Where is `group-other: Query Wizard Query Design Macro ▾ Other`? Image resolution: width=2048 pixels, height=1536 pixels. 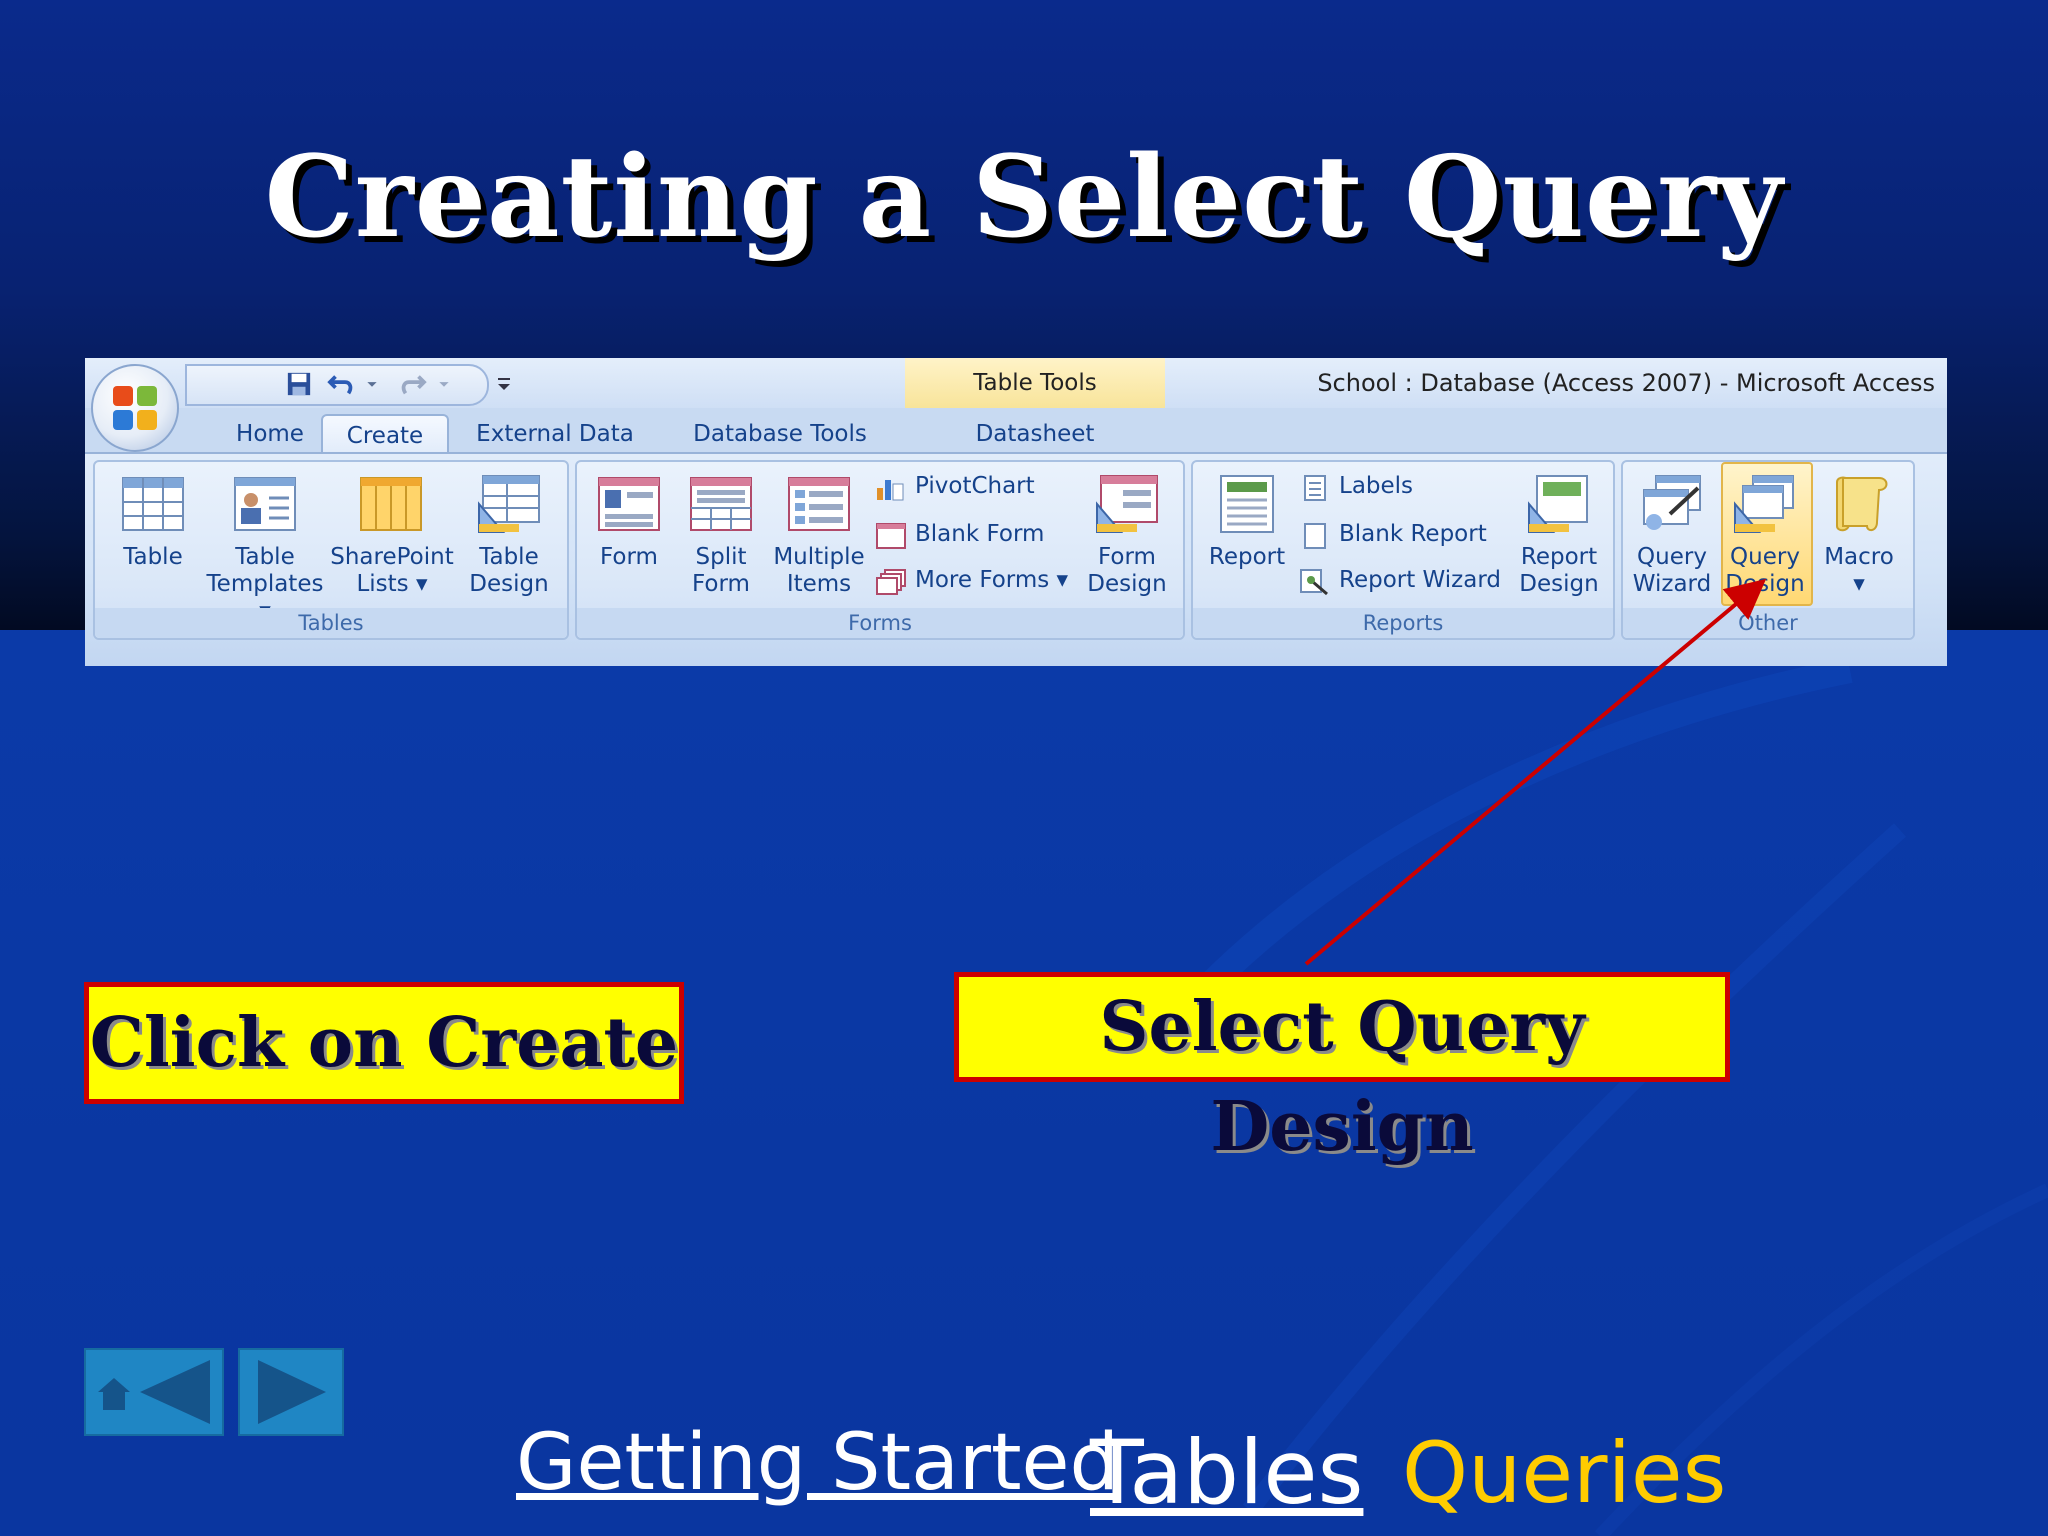 group-other: Query Wizard Query Design Macro ▾ Other is located at coordinates (1768, 550).